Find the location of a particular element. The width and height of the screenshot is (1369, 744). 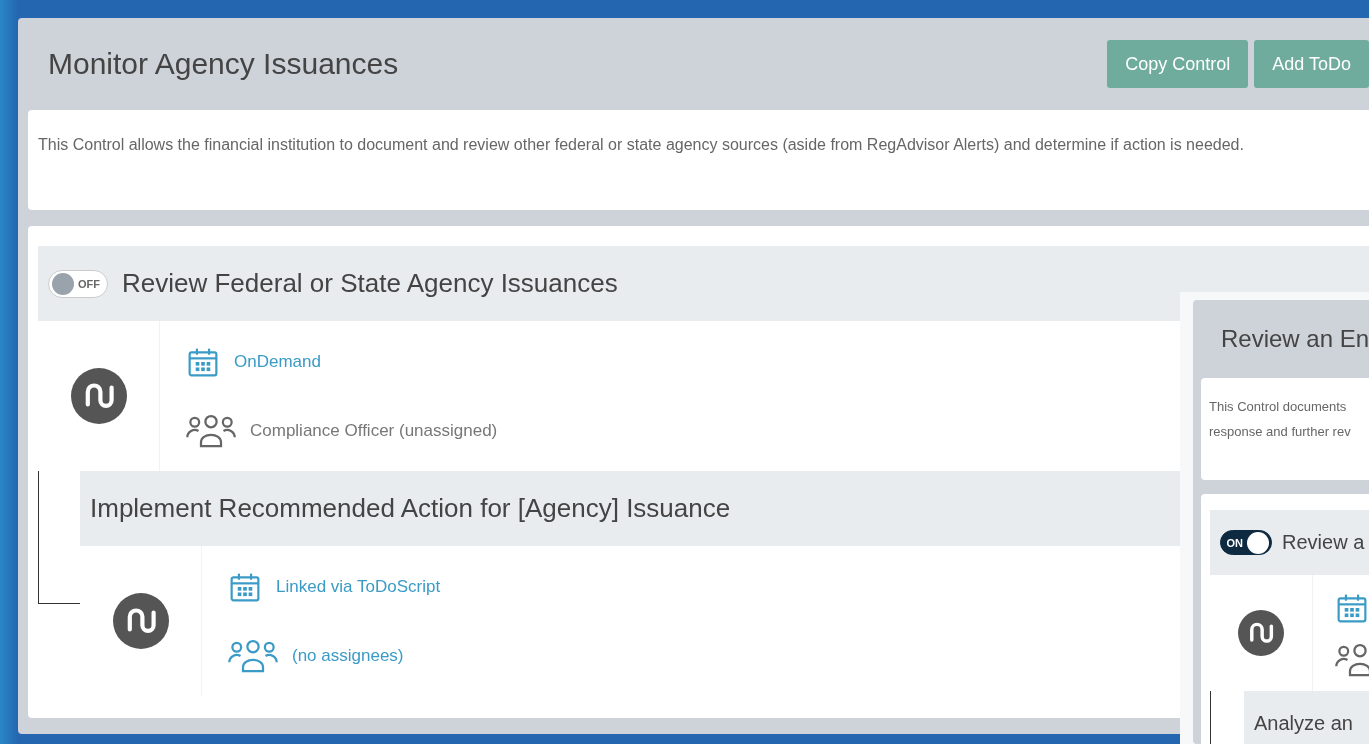

todo-title: Analyze an is located at coordinates (1303, 723).